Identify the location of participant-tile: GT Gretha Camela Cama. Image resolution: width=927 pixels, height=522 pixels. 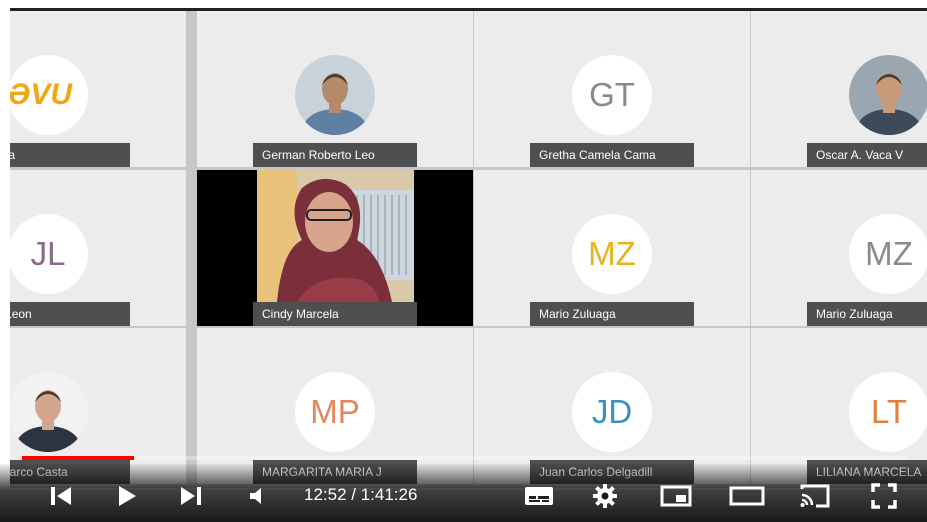
(612, 89).